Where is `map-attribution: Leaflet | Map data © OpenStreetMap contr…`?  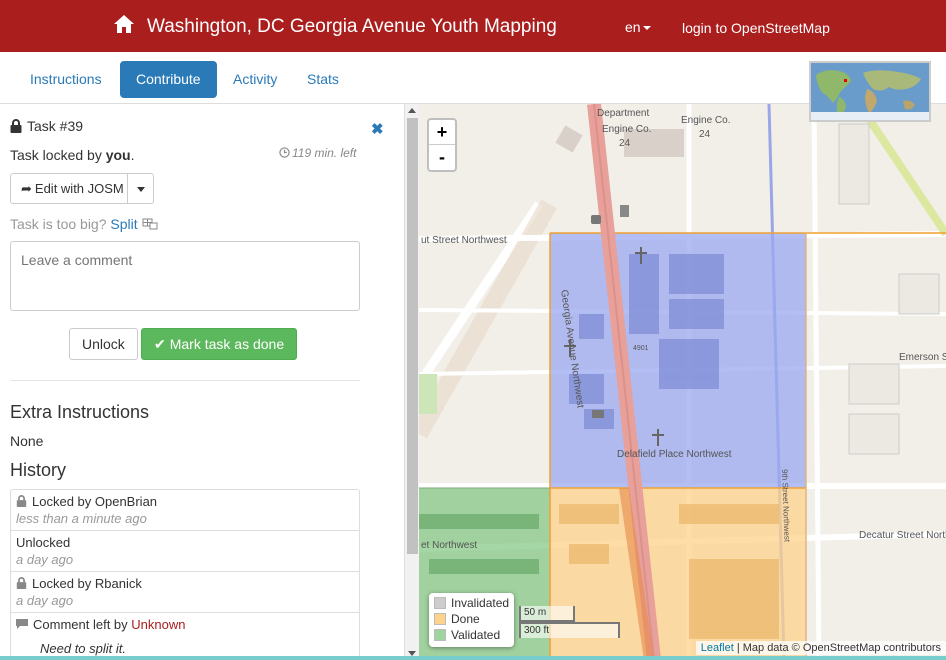
map-attribution: Leaflet | Map data © OpenStreetMap contr… is located at coordinates (820, 648).